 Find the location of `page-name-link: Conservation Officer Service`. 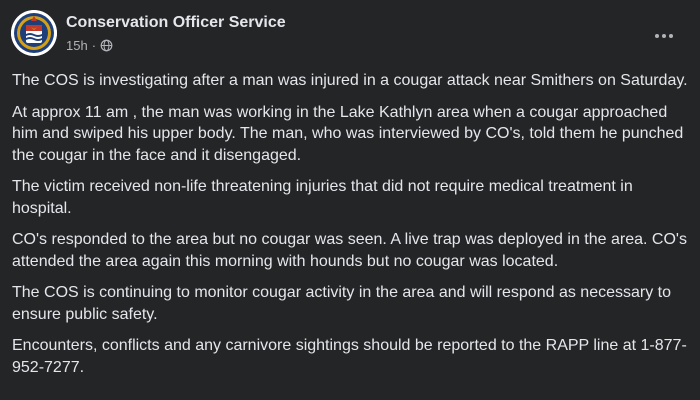

page-name-link: Conservation Officer Service is located at coordinates (176, 23).